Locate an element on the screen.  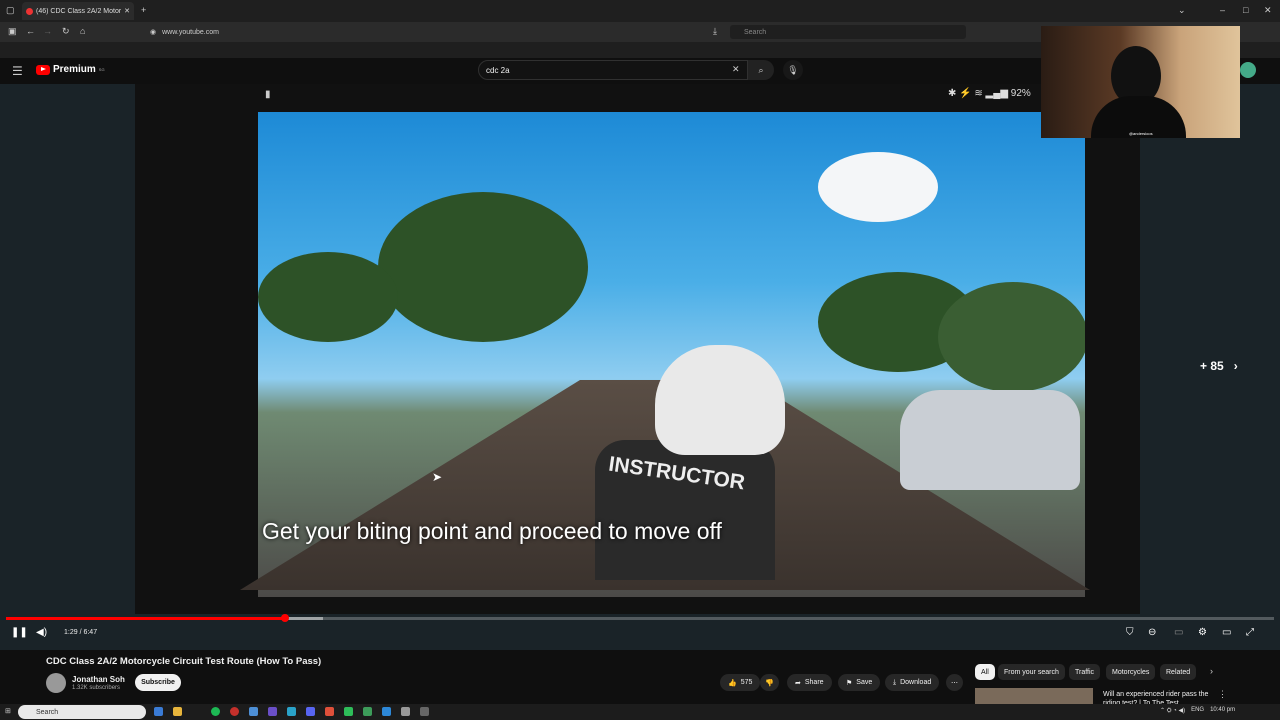
shield-icon: ⛉ is located at coordinates (1130, 632).